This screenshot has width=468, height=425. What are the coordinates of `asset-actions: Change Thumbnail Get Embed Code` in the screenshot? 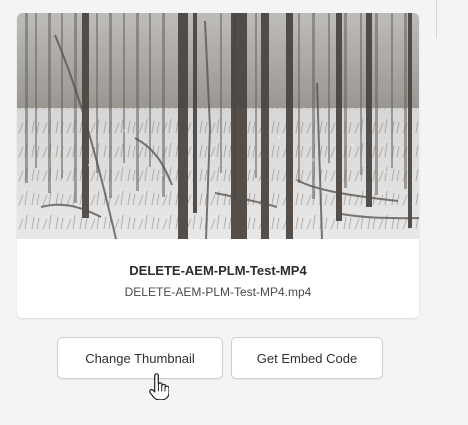 It's located at (220, 358).